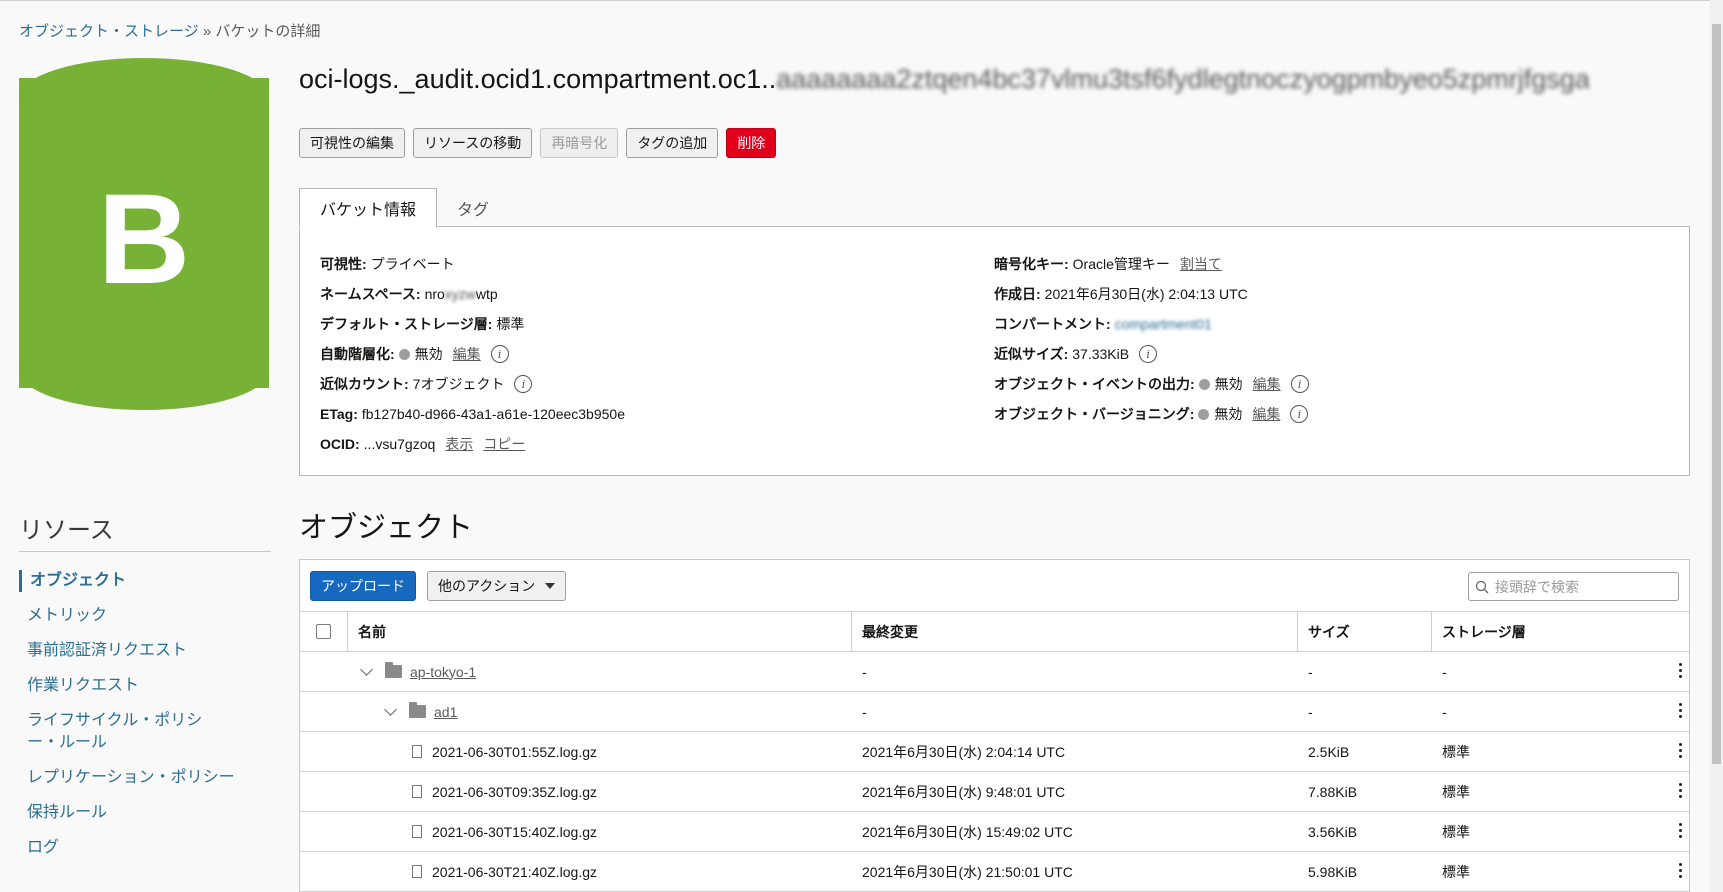  What do you see at coordinates (514, 832) in the screenshot?
I see `object-name: 2021-06-30T15:40Z.log.gz` at bounding box center [514, 832].